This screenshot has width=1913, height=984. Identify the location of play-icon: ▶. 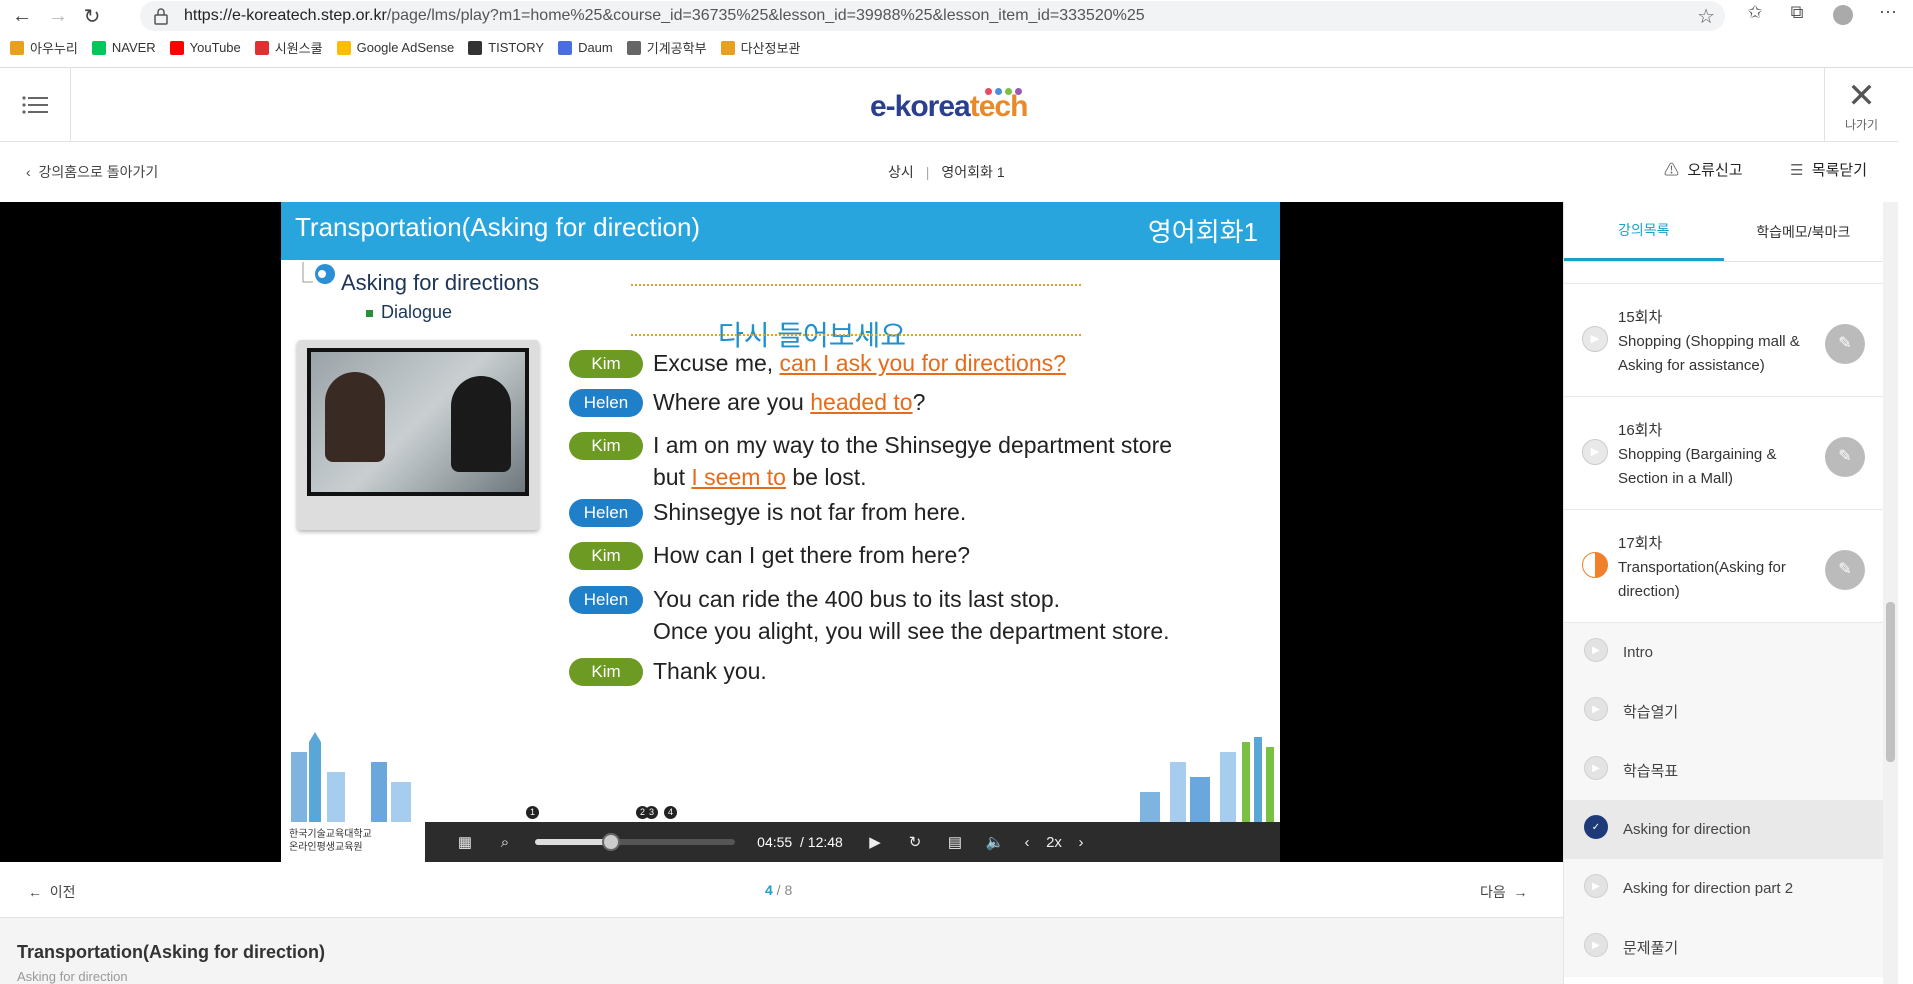
(875, 842).